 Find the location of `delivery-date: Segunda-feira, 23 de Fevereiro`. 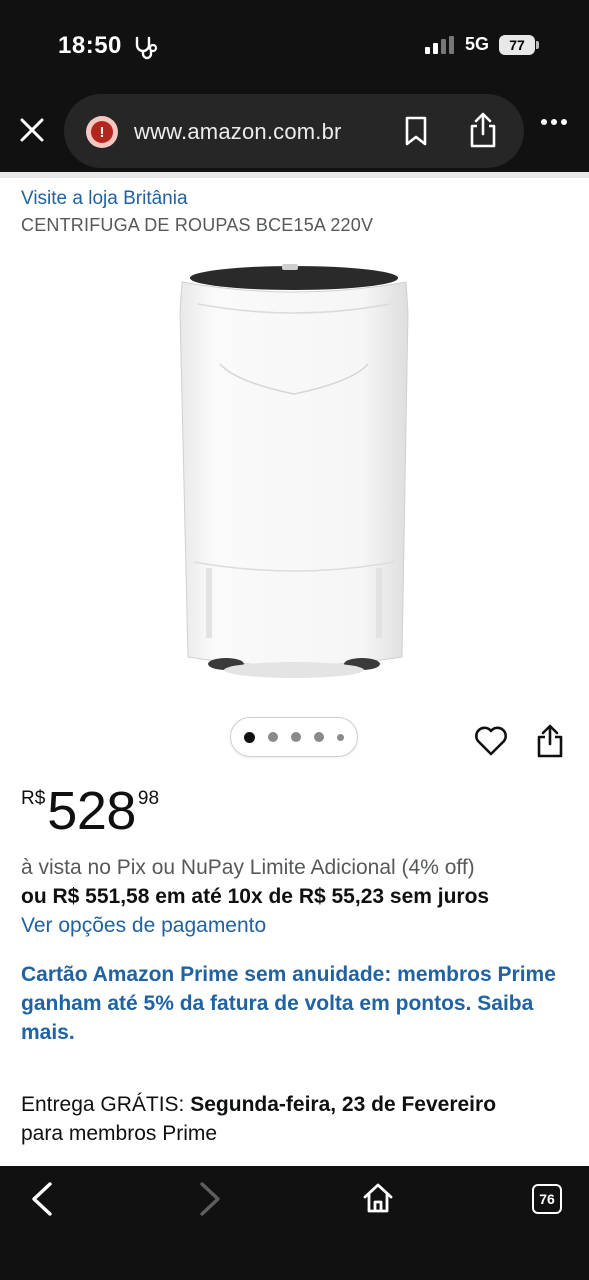

delivery-date: Segunda-feira, 23 de Fevereiro is located at coordinates (343, 1104).